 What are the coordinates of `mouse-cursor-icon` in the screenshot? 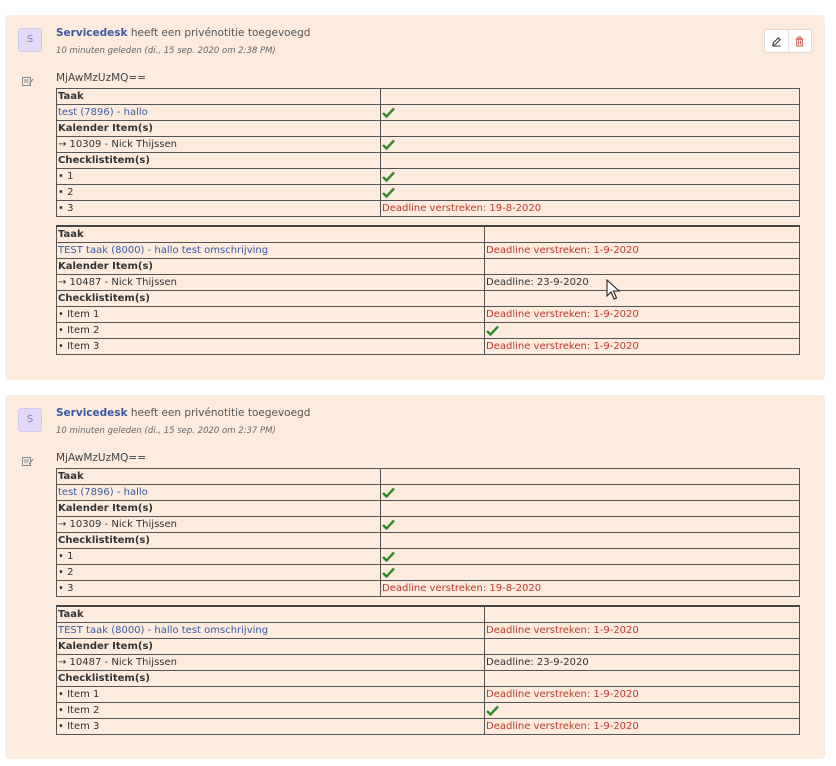 It's located at (613, 289).